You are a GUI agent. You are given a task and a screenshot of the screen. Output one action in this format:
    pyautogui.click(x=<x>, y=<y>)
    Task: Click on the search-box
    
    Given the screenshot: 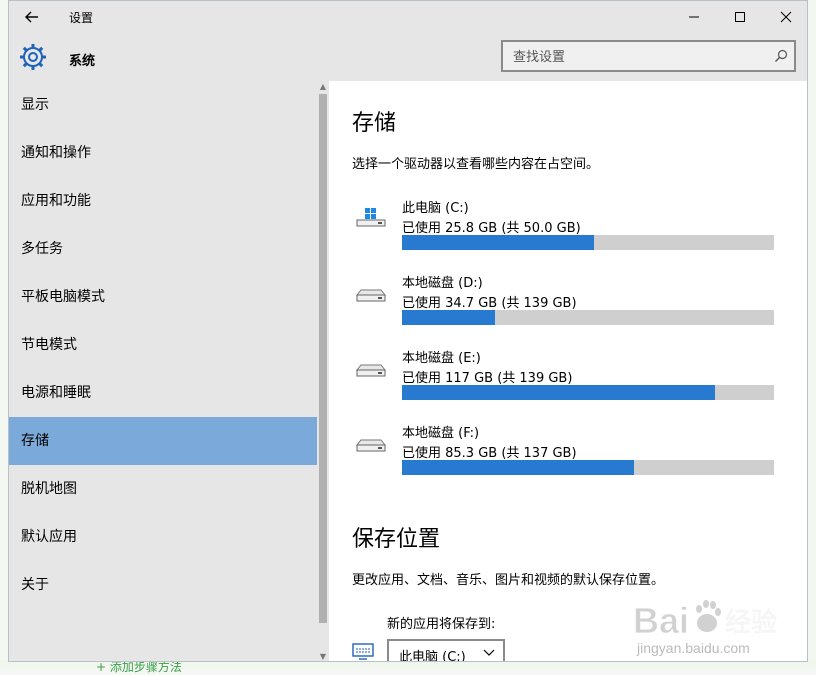 What is the action you would take?
    pyautogui.click(x=648, y=56)
    